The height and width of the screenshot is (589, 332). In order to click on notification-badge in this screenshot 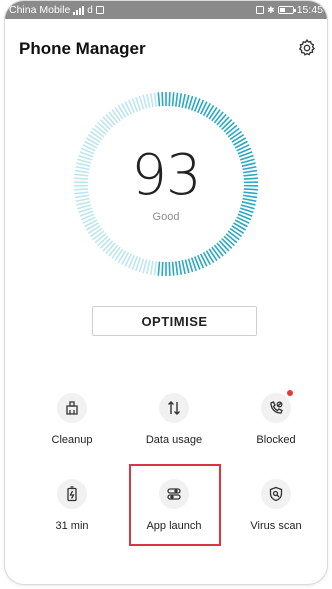, I will do `click(290, 393)`.